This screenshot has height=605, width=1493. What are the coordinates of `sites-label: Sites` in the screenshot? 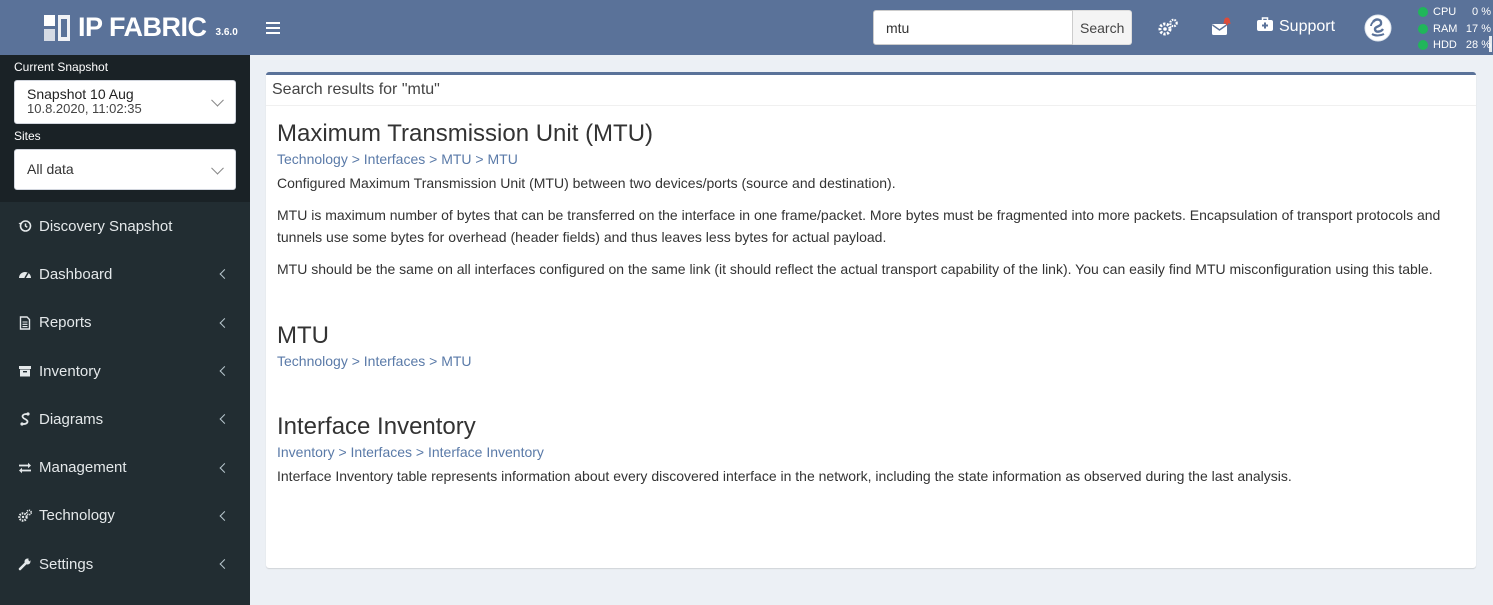 It's located at (27, 136).